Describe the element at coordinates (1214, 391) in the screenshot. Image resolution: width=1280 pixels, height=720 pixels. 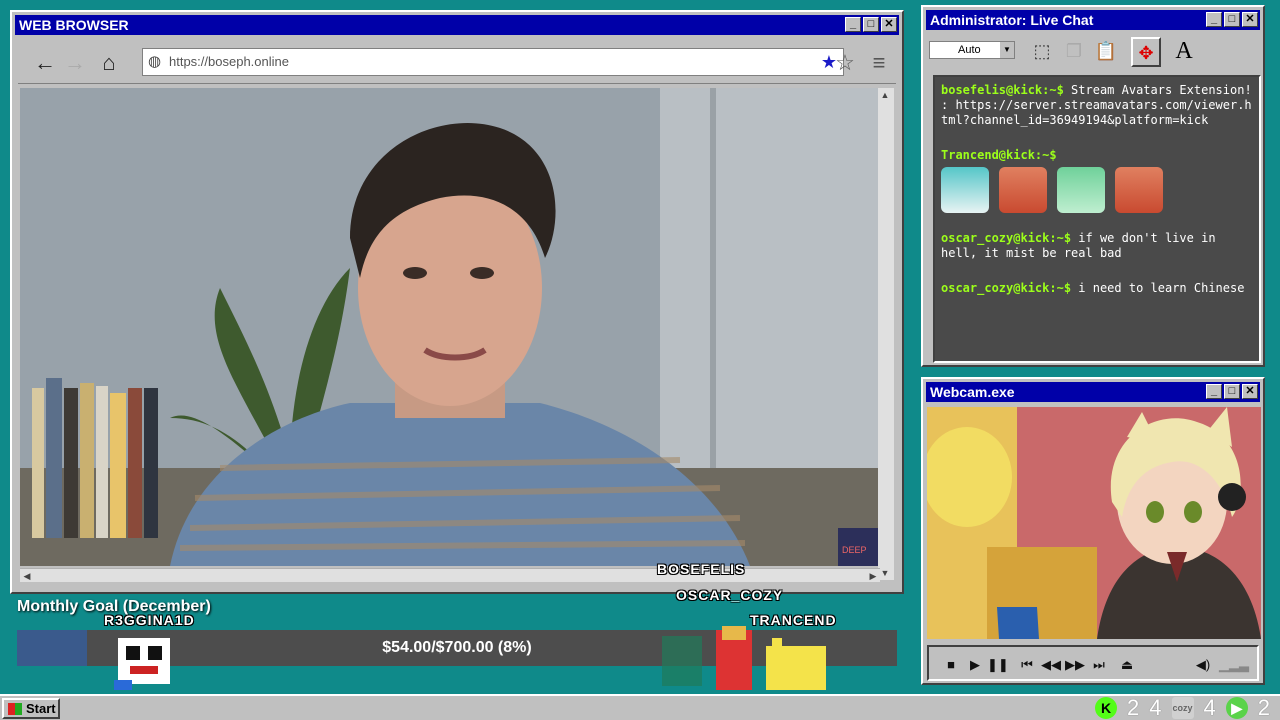
I see `webcam-minimize-button: _` at that location.